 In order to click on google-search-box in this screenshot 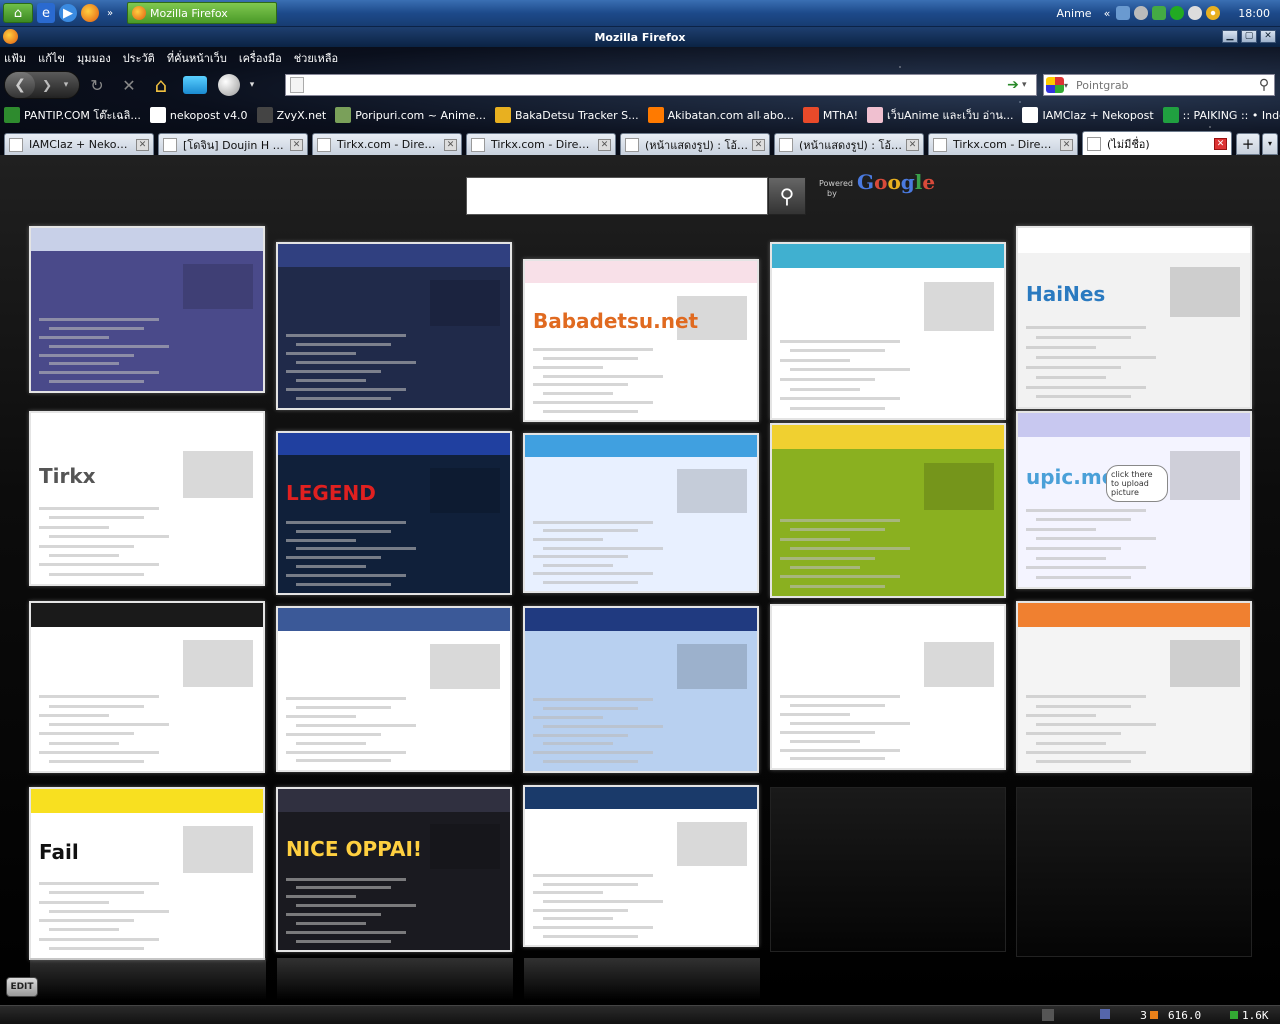, I will do `click(617, 196)`.